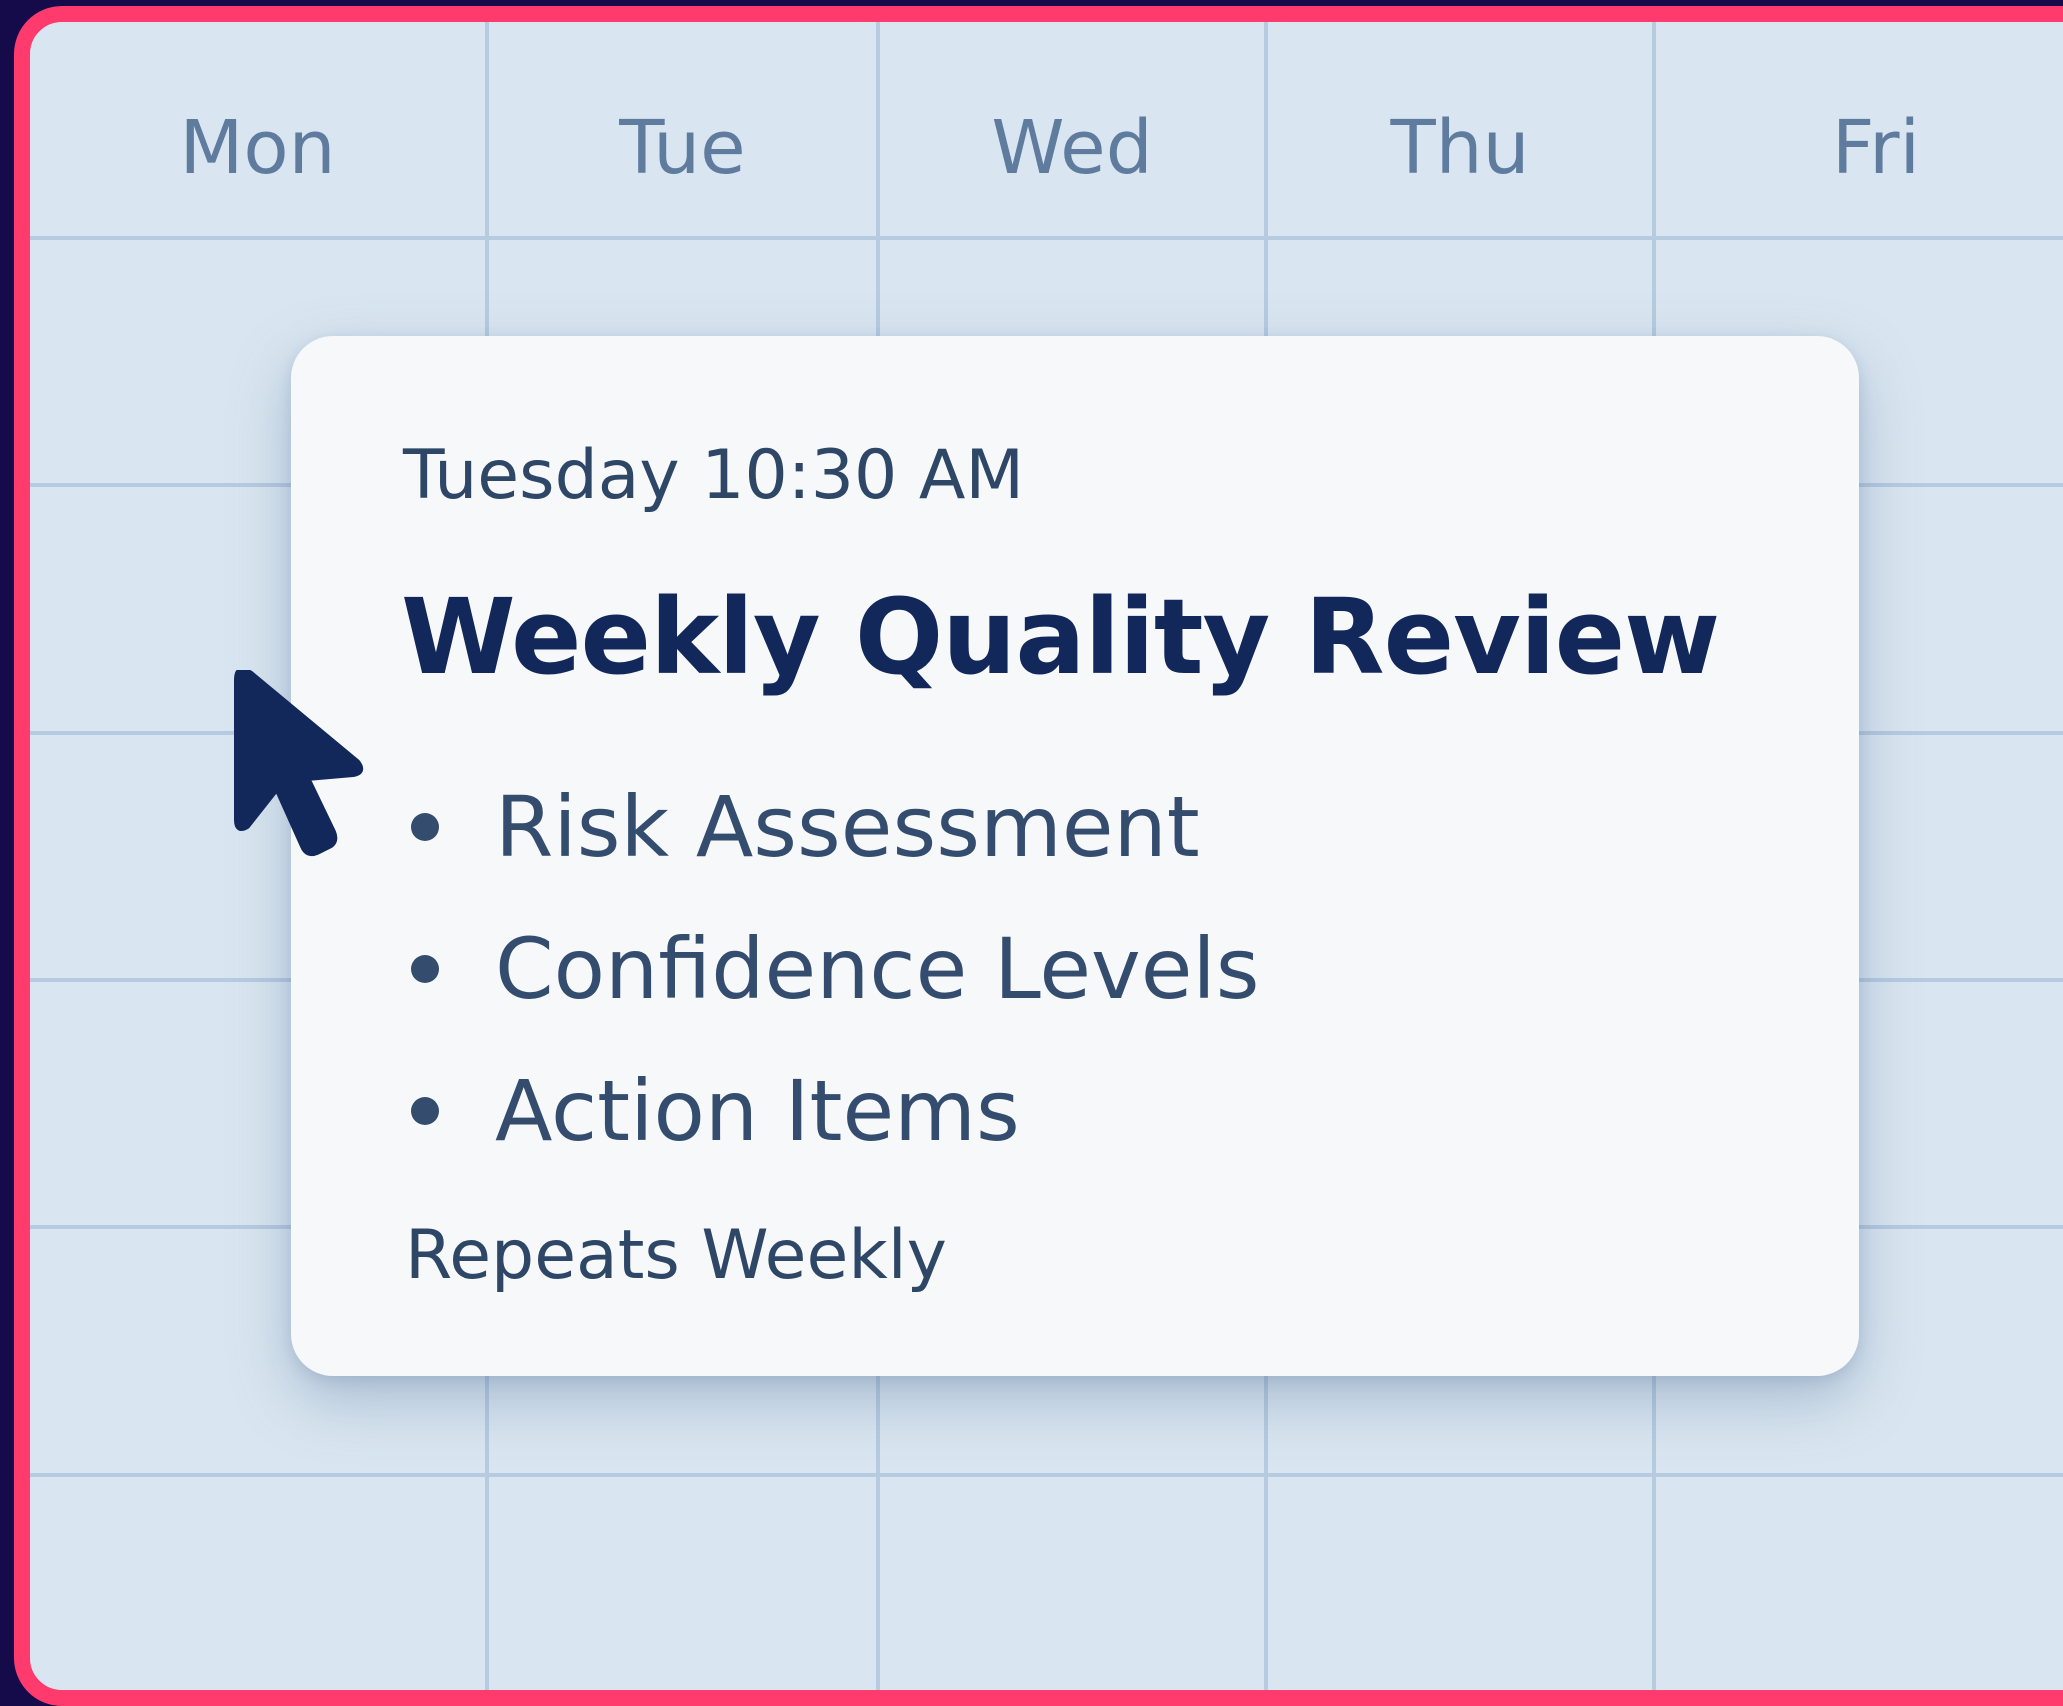  What do you see at coordinates (257, 148) in the screenshot?
I see `day-header-mon: Mon` at bounding box center [257, 148].